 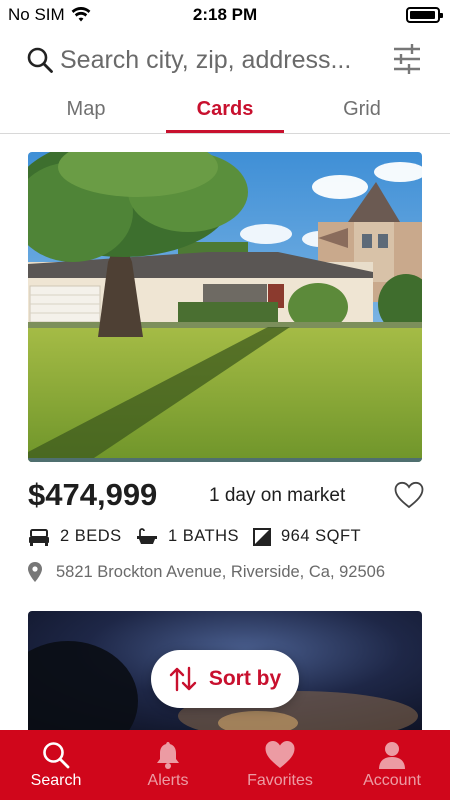 I want to click on nav-search: Search, so click(x=56, y=765).